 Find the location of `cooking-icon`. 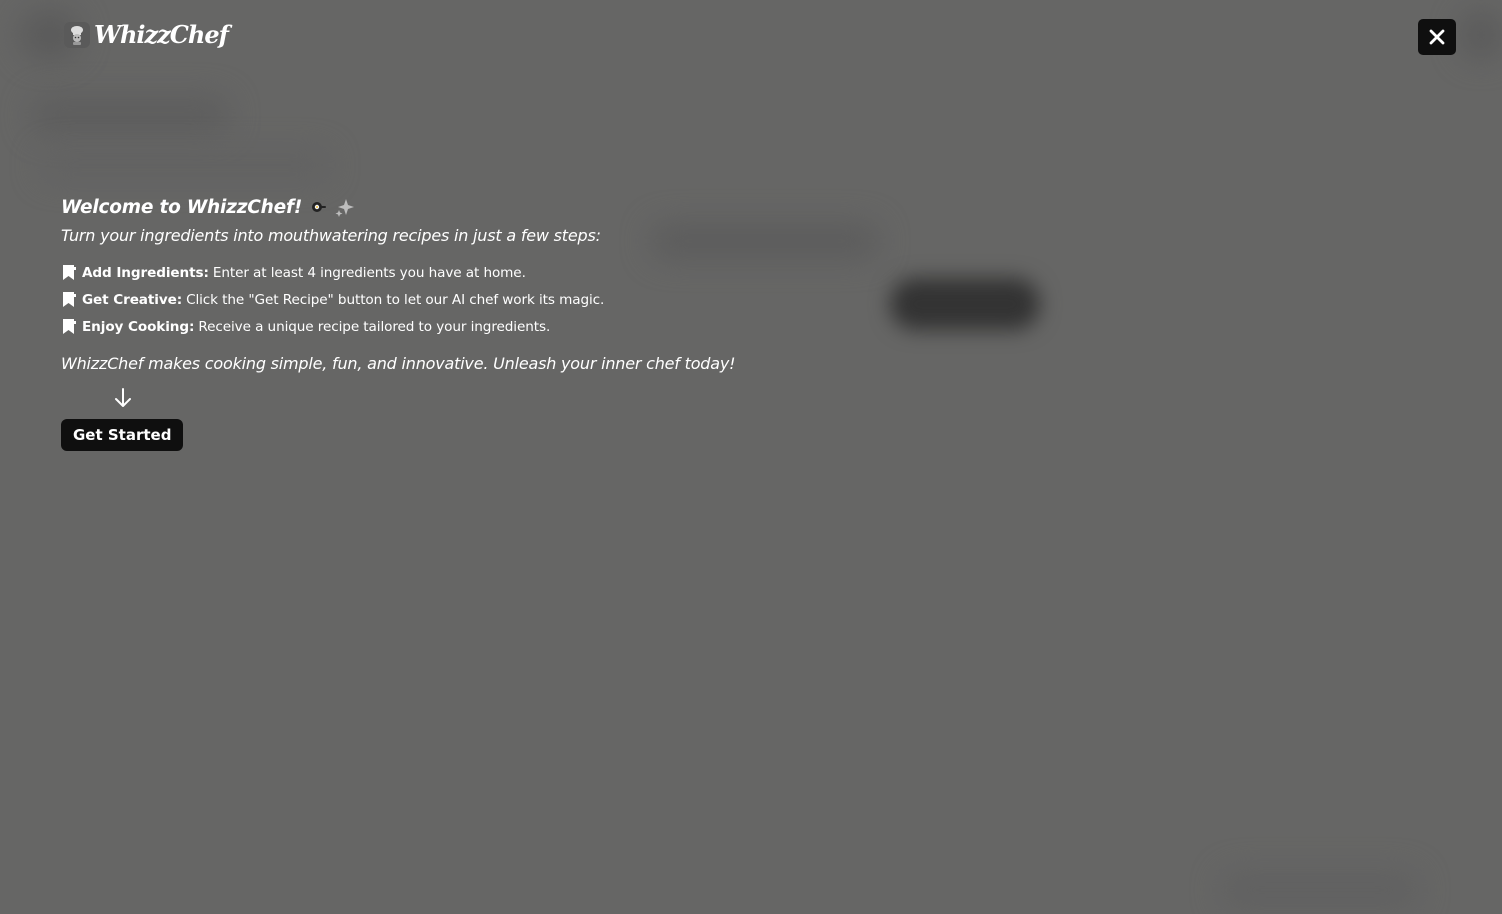

cooking-icon is located at coordinates (318, 207).